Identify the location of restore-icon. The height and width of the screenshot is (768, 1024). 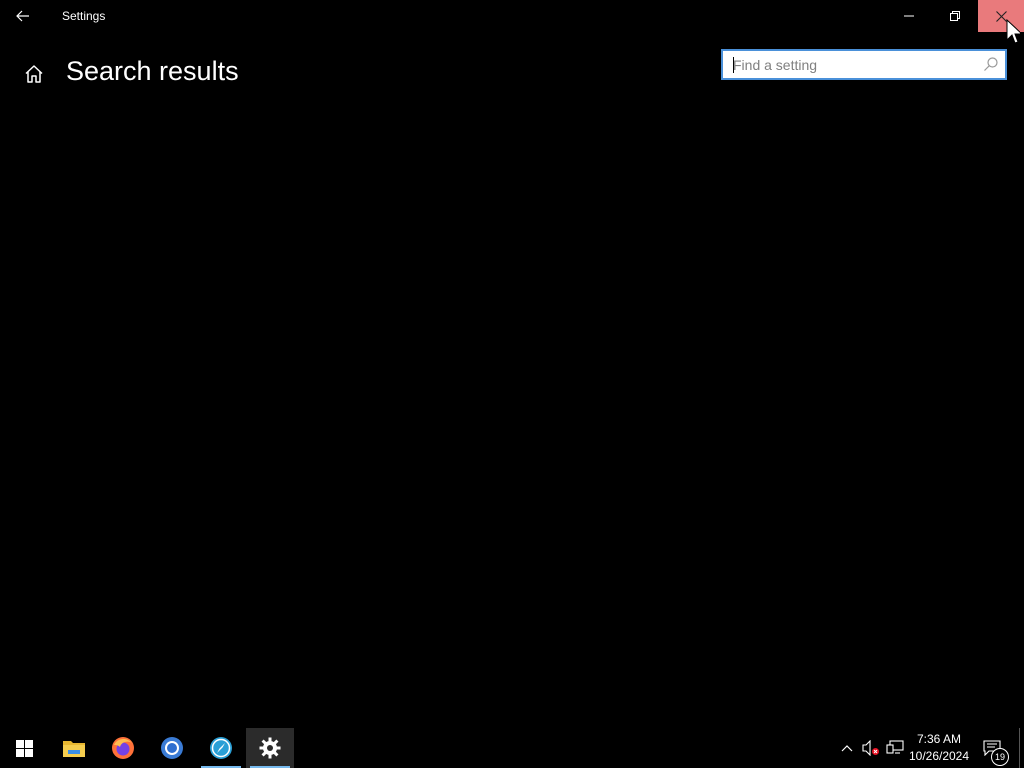
(955, 16).